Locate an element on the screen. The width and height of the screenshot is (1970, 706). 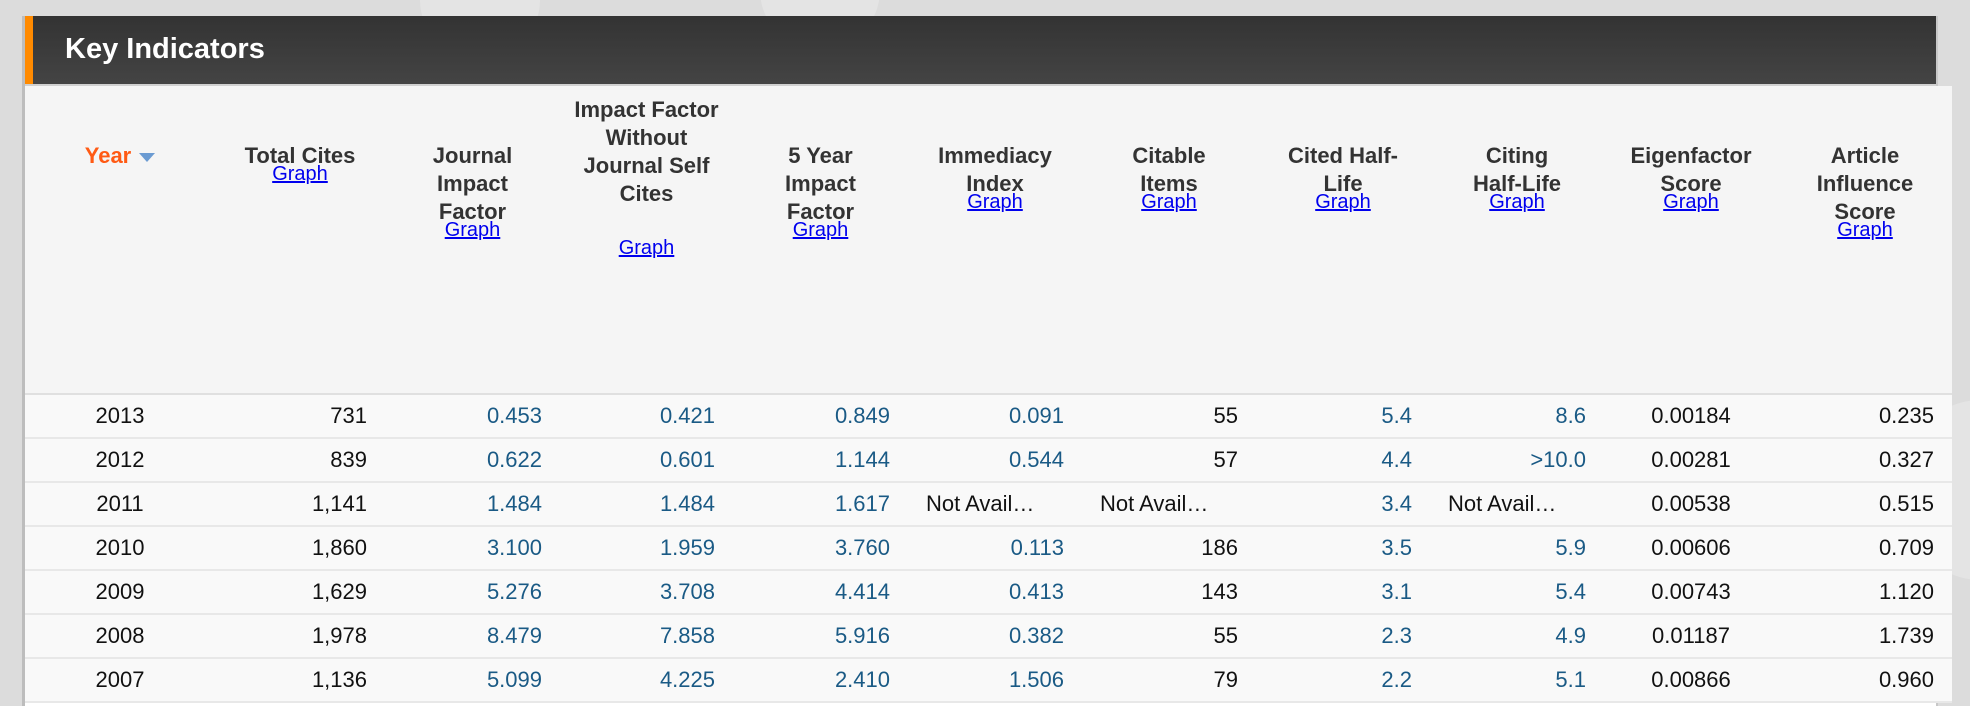
cell-five-year: 1.617 is located at coordinates (820, 504).